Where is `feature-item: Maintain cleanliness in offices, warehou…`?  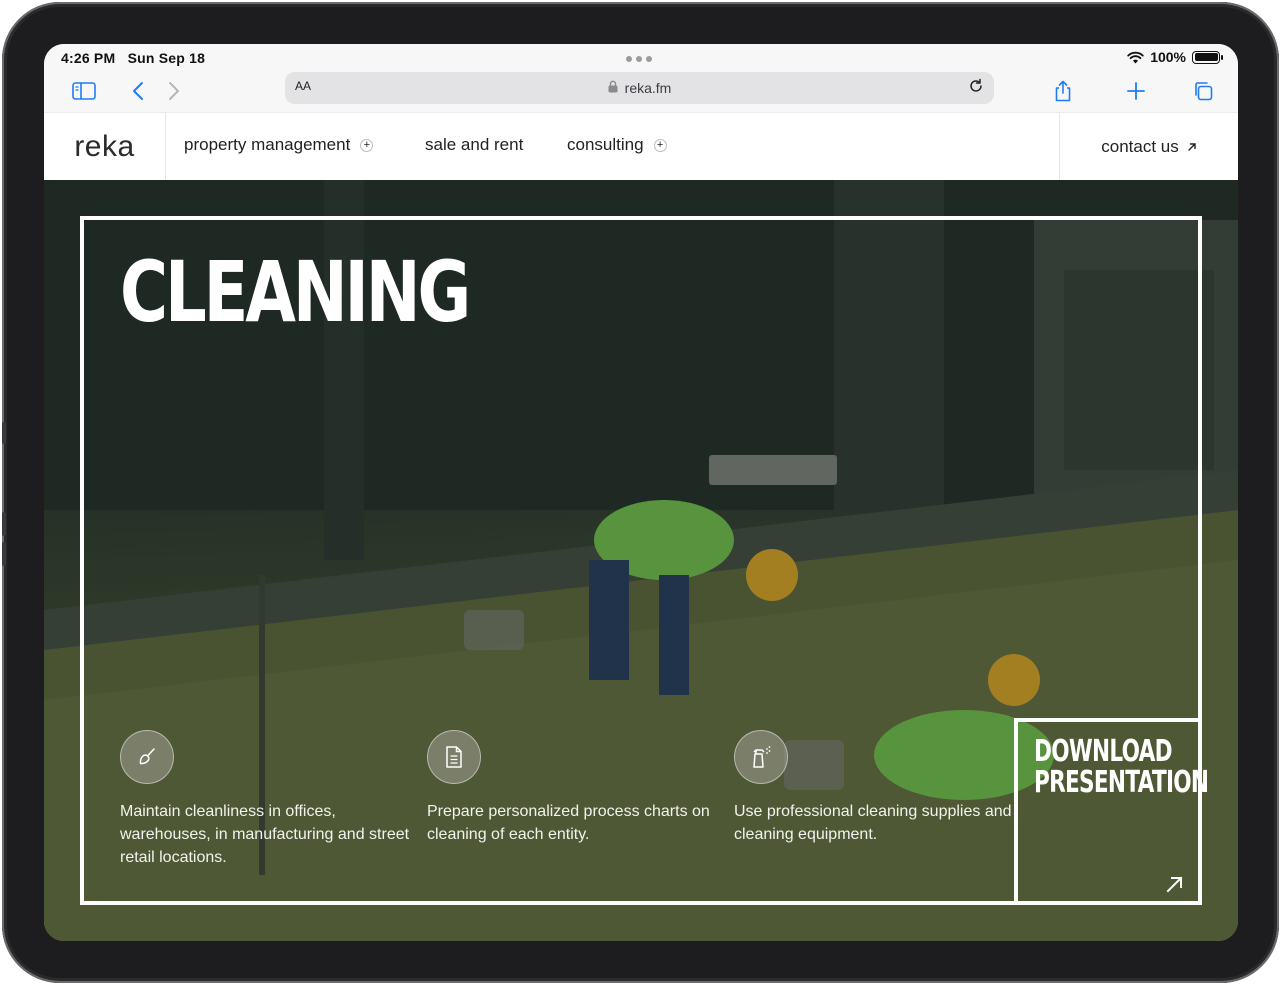
feature-item: Maintain cleanliness in offices, warehou… is located at coordinates (265, 799).